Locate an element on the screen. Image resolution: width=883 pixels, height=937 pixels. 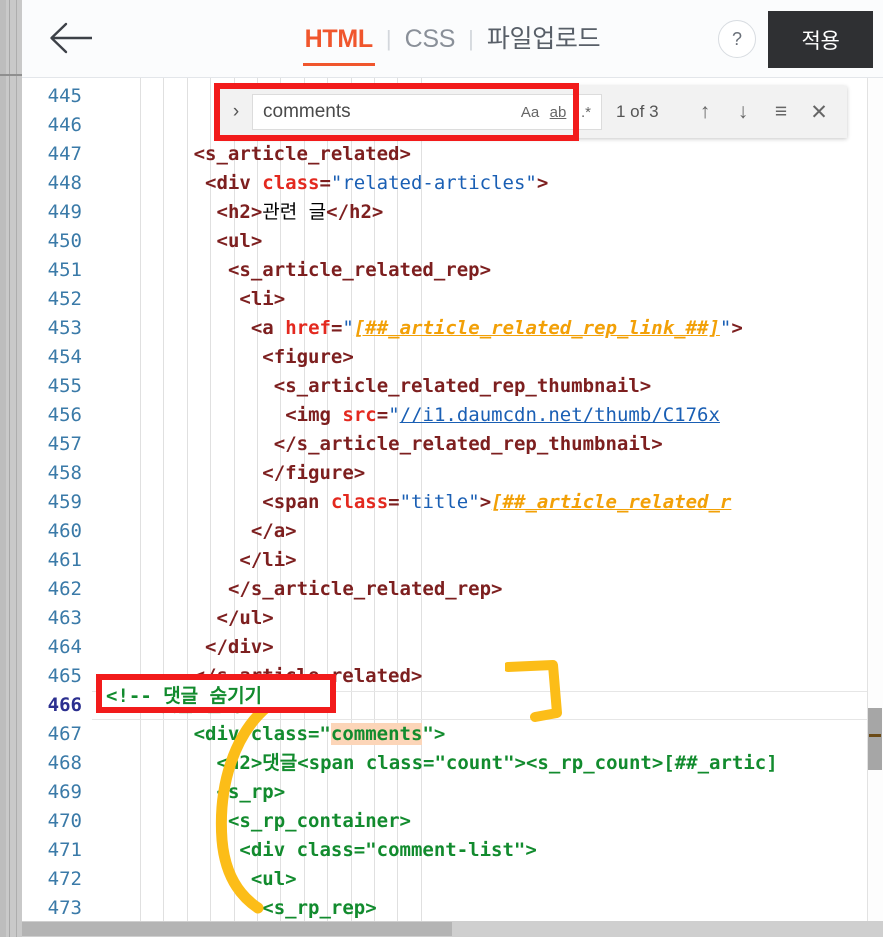
window-left-edge is located at coordinates (11, 468).